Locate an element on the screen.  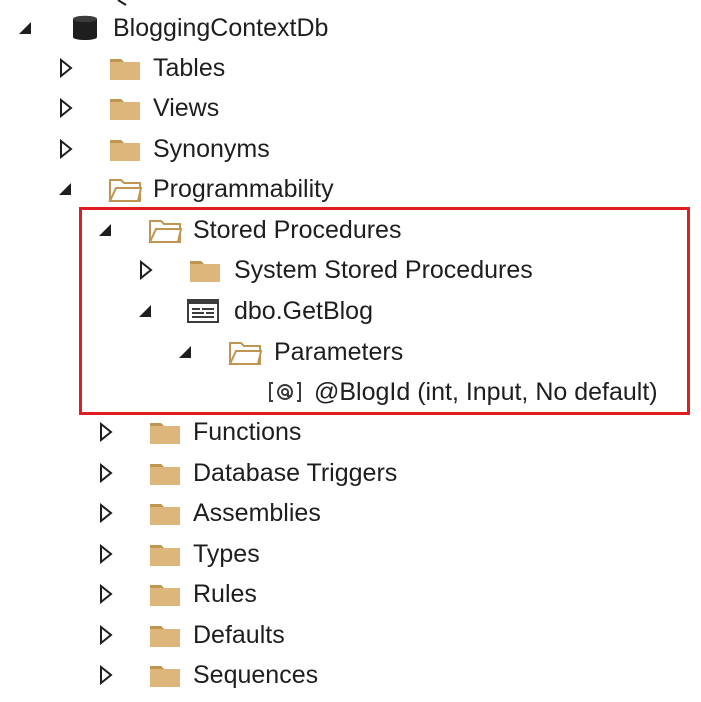
tree-node-assemblies: Assemblies is located at coordinates (350, 513).